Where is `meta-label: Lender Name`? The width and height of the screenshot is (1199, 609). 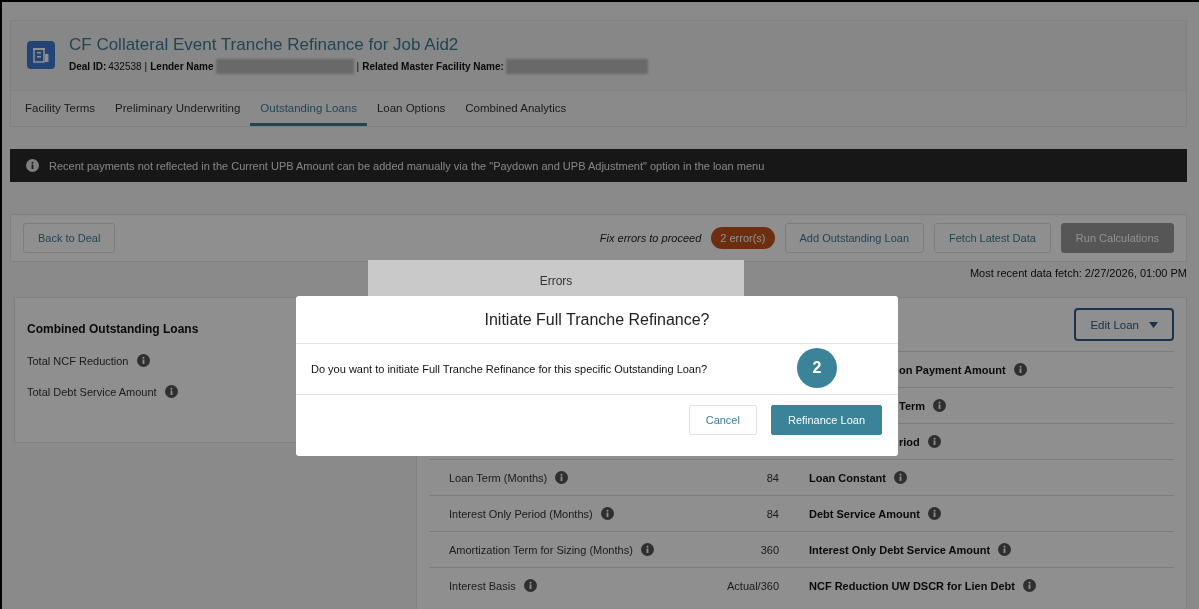 meta-label: Lender Name is located at coordinates (182, 66).